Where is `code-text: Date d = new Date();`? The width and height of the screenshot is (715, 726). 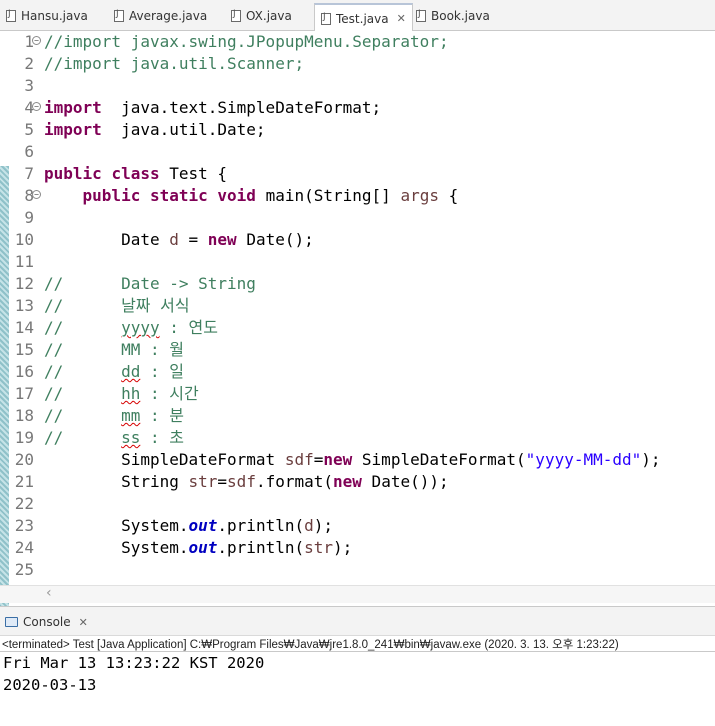 code-text: Date d = new Date(); is located at coordinates (179, 240).